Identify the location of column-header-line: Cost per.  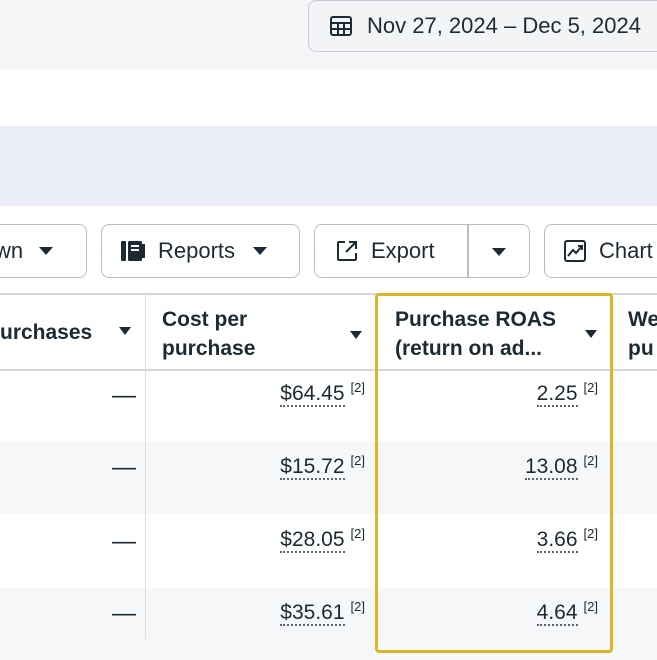
(205, 319).